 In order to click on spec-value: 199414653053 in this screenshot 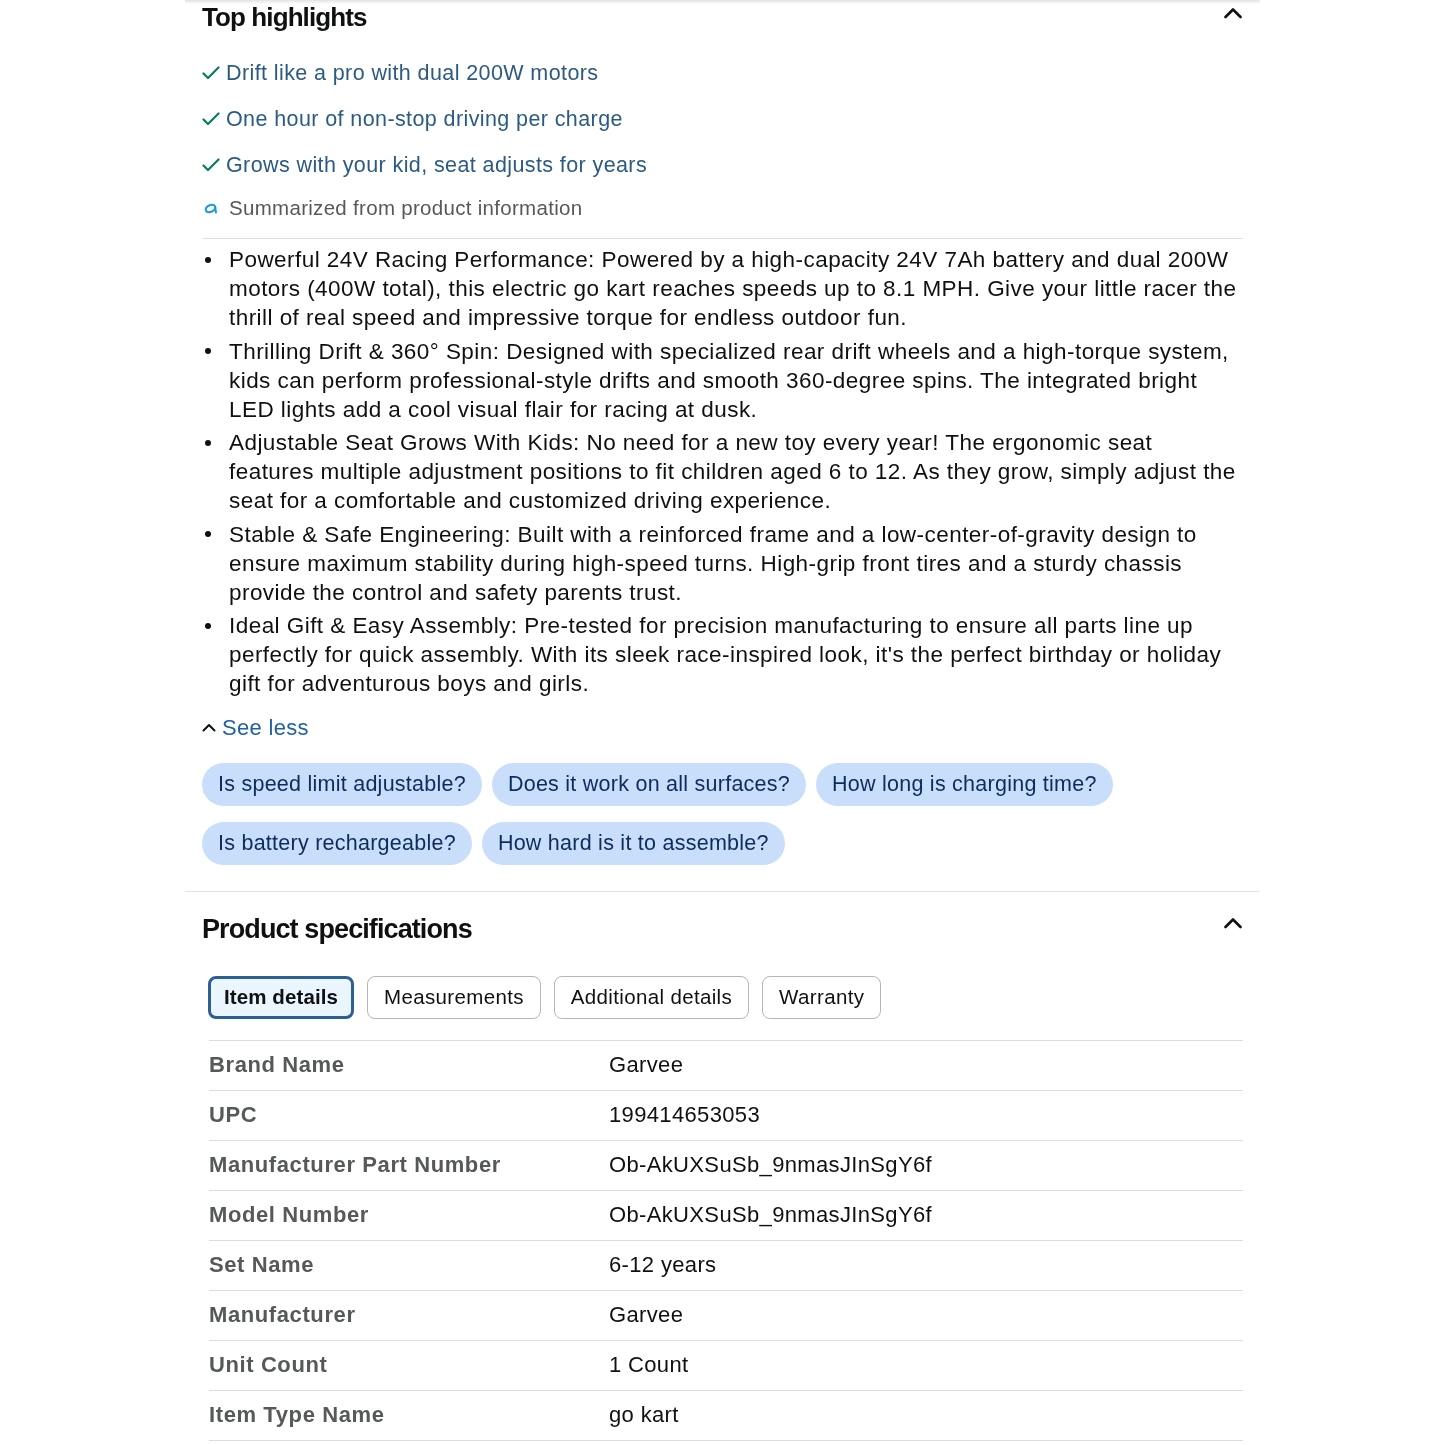, I will do `click(685, 1115)`.